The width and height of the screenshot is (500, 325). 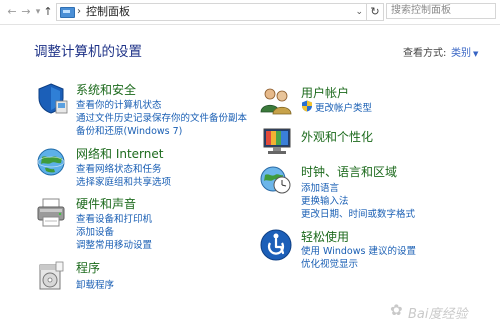 I want to click on user-accounts-icon, so click(x=276, y=101).